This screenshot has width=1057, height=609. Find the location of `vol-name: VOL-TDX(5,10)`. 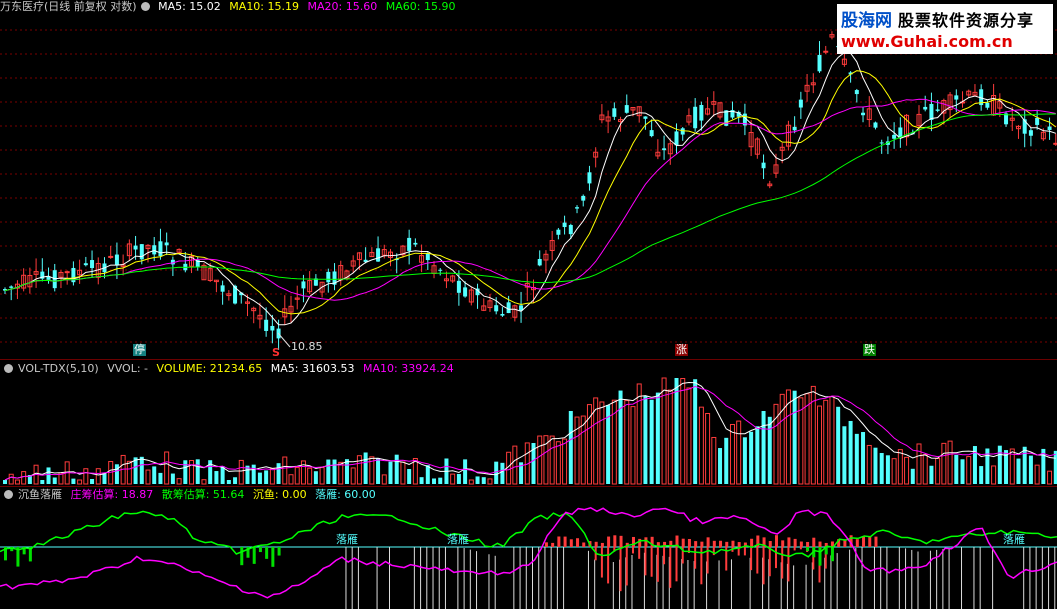

vol-name: VOL-TDX(5,10) is located at coordinates (58, 368).